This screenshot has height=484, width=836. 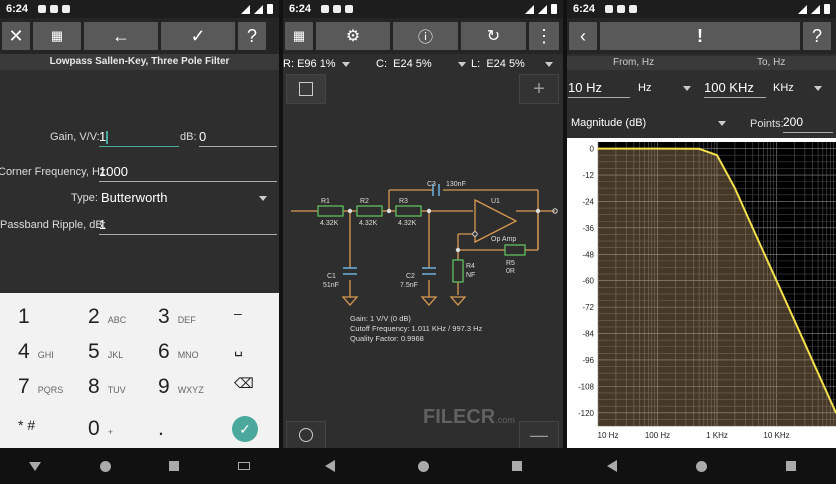 I want to click on more-button: ⋮, so click(x=544, y=36).